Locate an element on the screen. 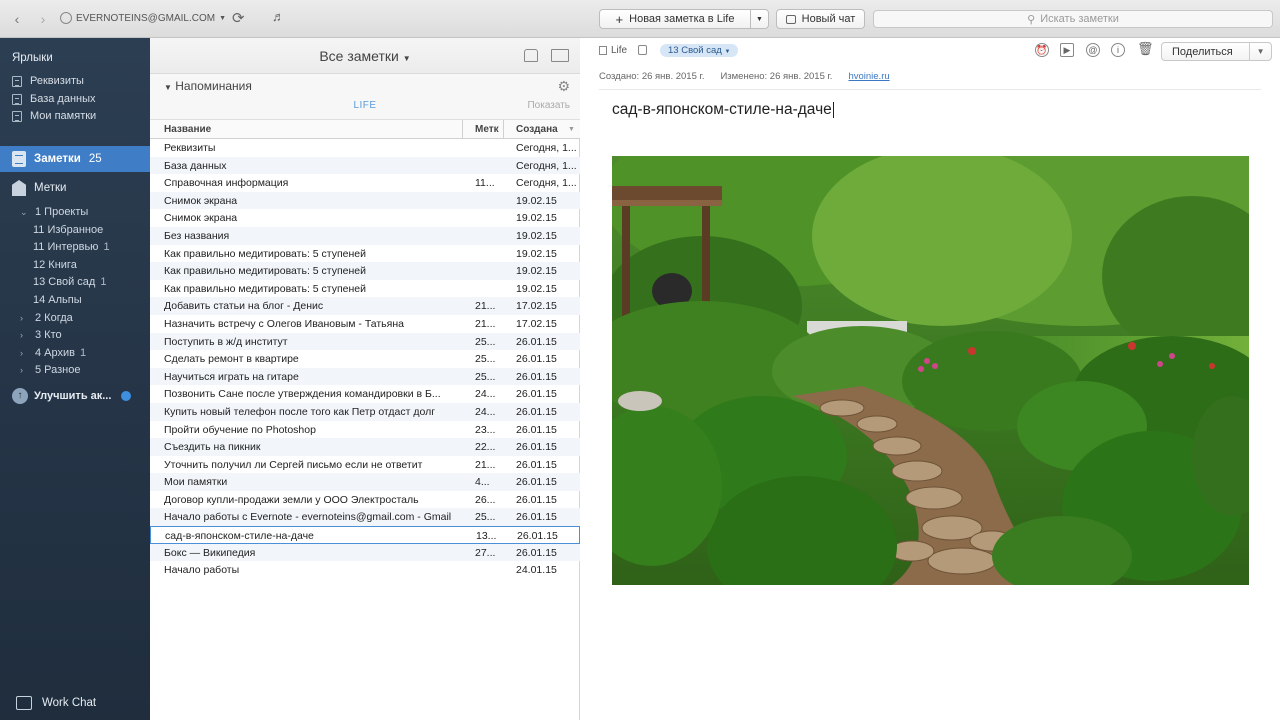 This screenshot has width=1280, height=720. view-options-icon is located at coordinates (560, 55).